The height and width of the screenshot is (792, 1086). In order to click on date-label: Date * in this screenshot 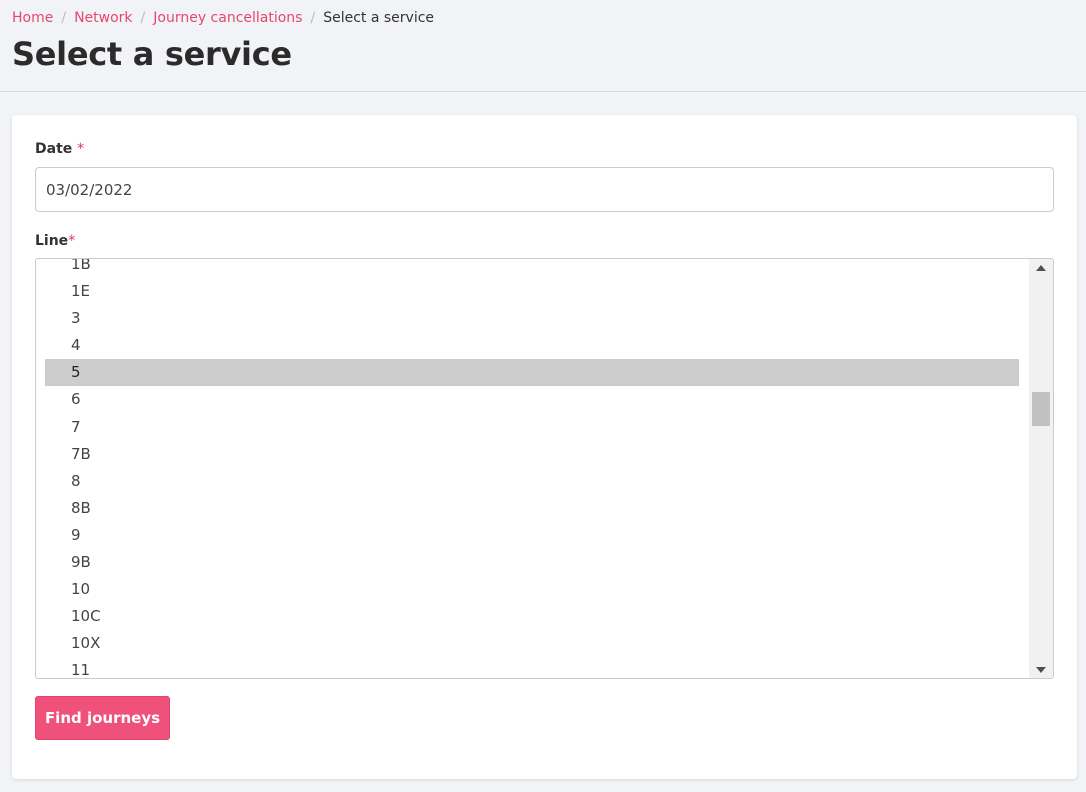, I will do `click(59, 149)`.